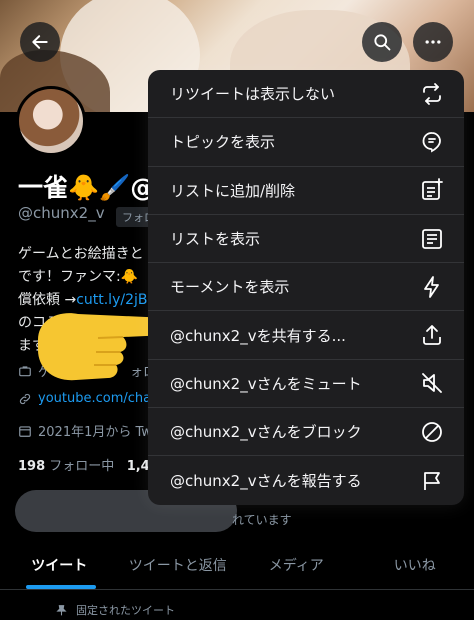 Image resolution: width=474 pixels, height=620 pixels. I want to click on tab-tweets-and-replies: ツイートと返信, so click(178, 564).